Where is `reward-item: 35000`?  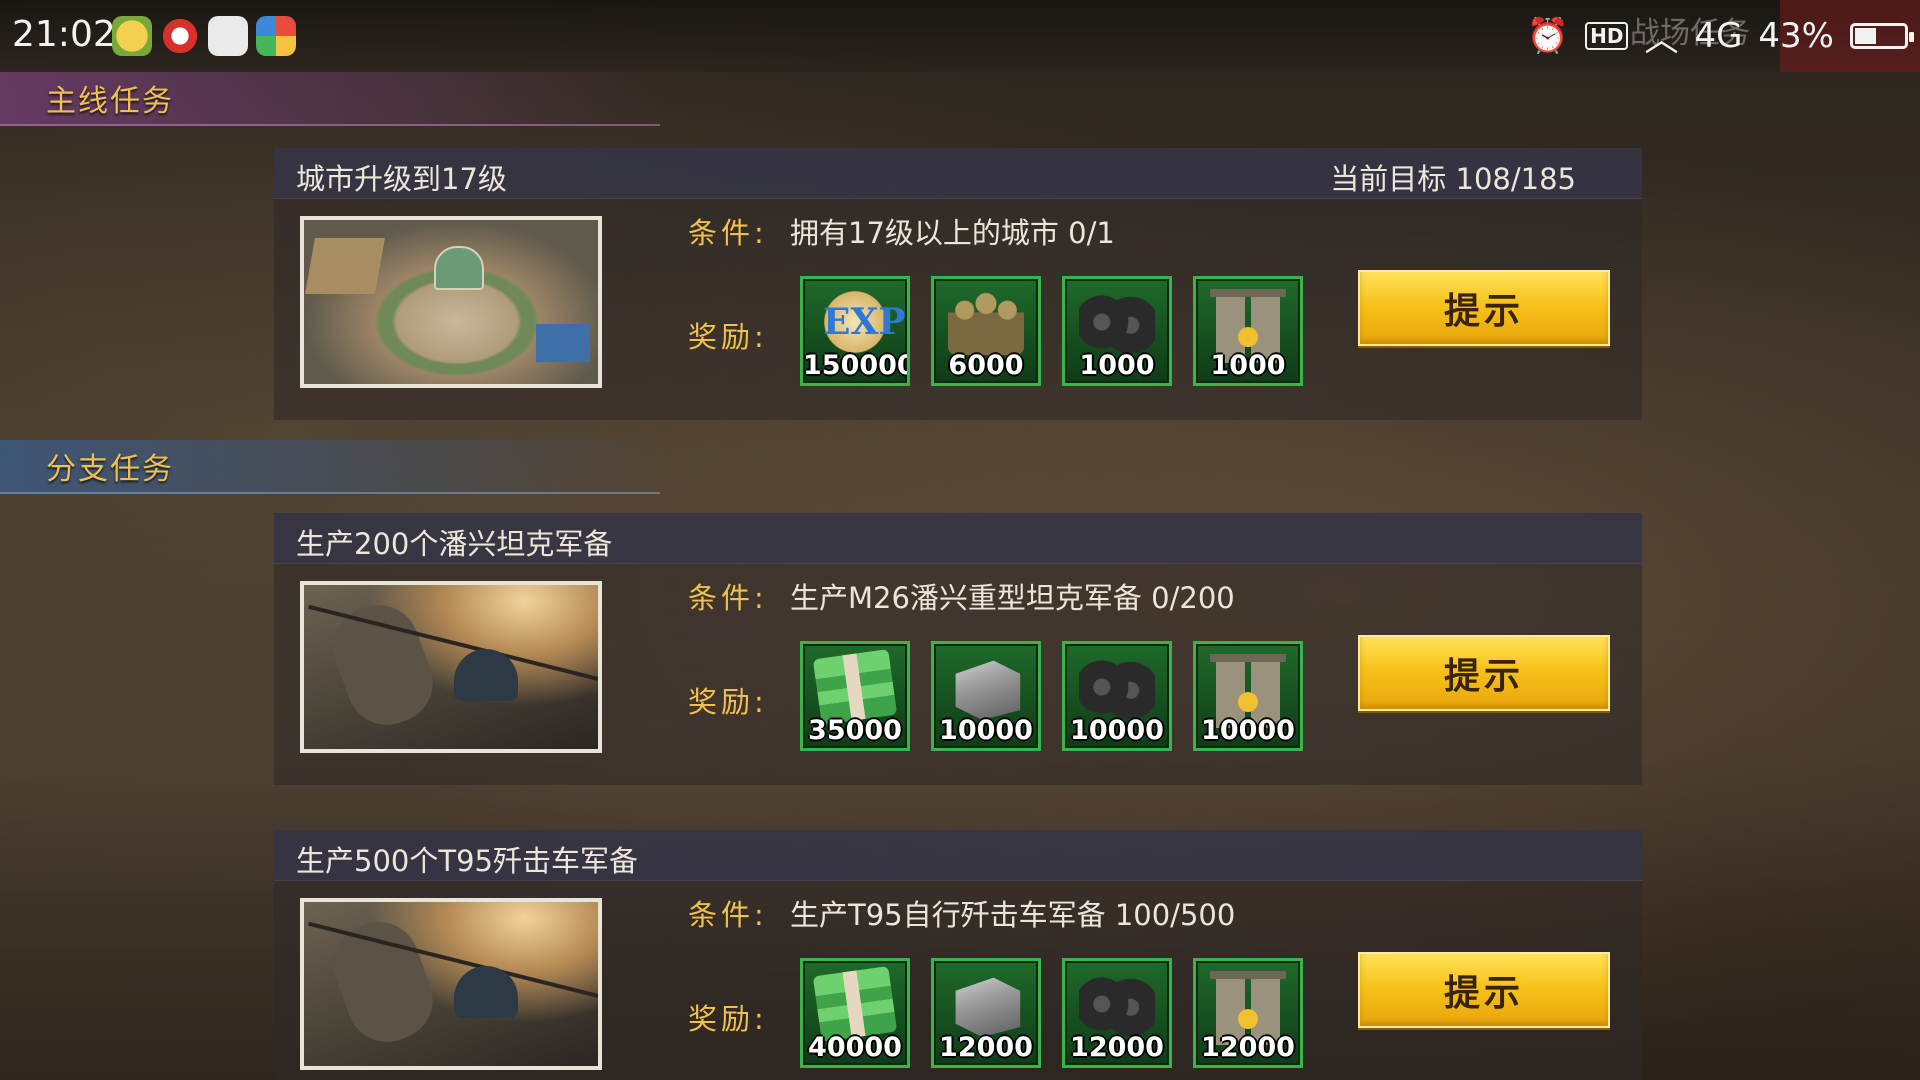 reward-item: 35000 is located at coordinates (855, 696).